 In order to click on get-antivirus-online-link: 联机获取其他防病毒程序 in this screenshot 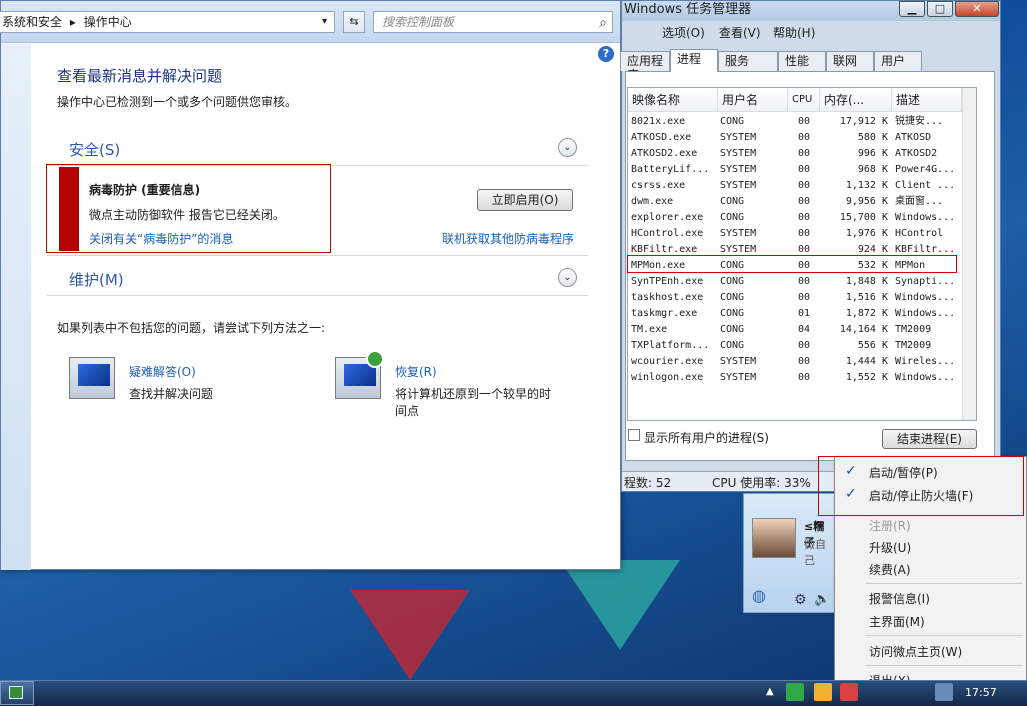, I will do `click(508, 238)`.